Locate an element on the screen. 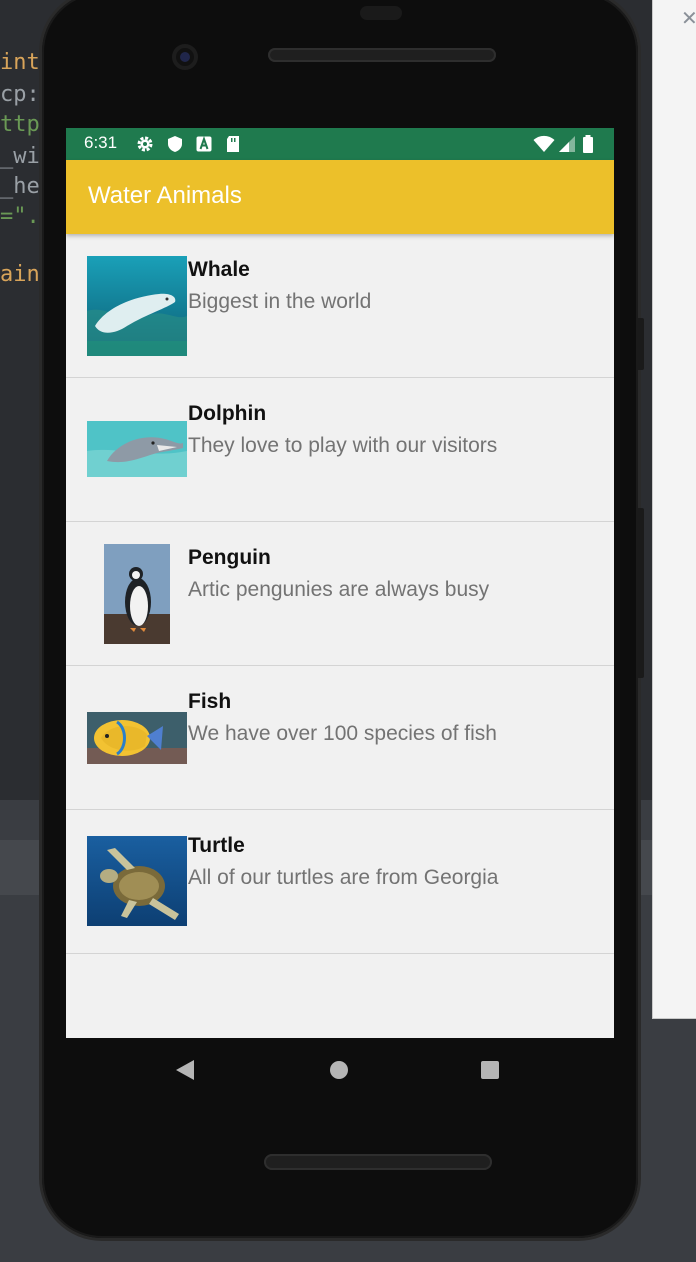 The height and width of the screenshot is (1262, 696). sensor is located at coordinates (381, 13).